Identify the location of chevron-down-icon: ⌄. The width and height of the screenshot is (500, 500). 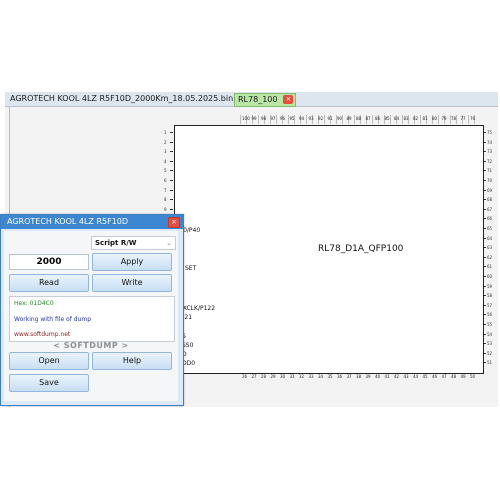
(169, 243).